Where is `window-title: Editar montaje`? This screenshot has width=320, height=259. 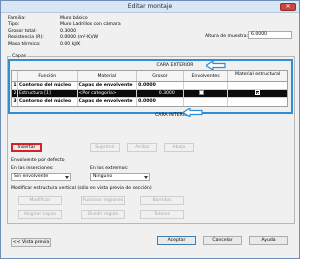
window-title: Editar montaje is located at coordinates (150, 6).